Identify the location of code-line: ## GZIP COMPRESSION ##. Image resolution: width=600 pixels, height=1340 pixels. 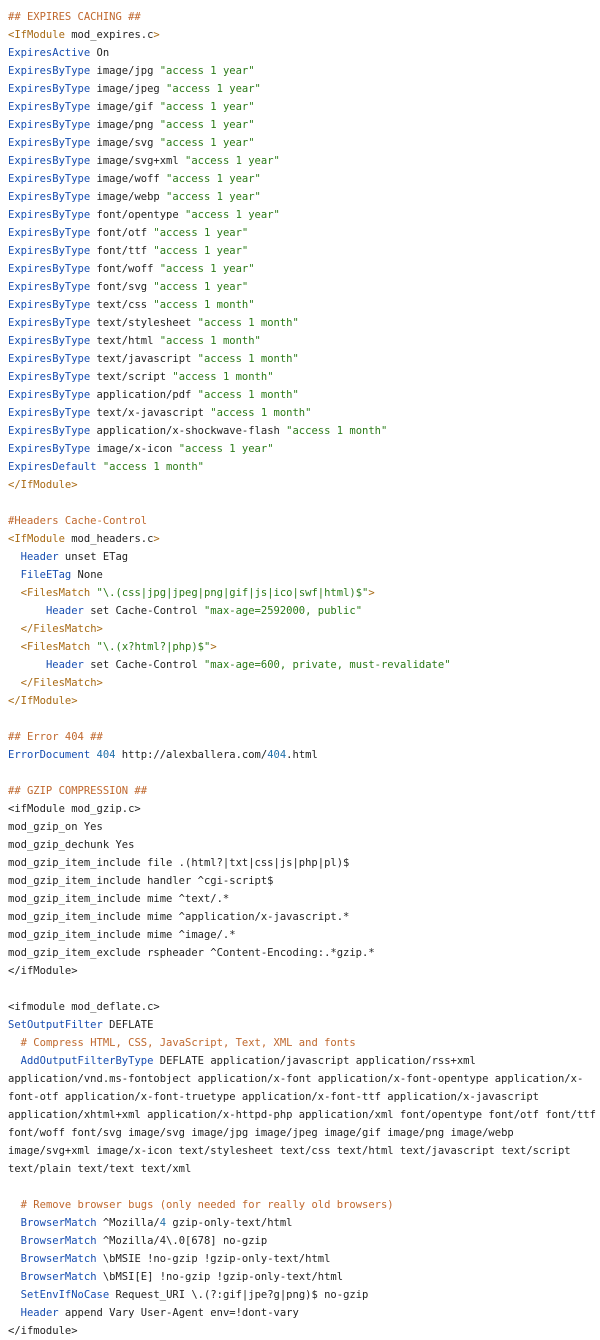
(304, 791).